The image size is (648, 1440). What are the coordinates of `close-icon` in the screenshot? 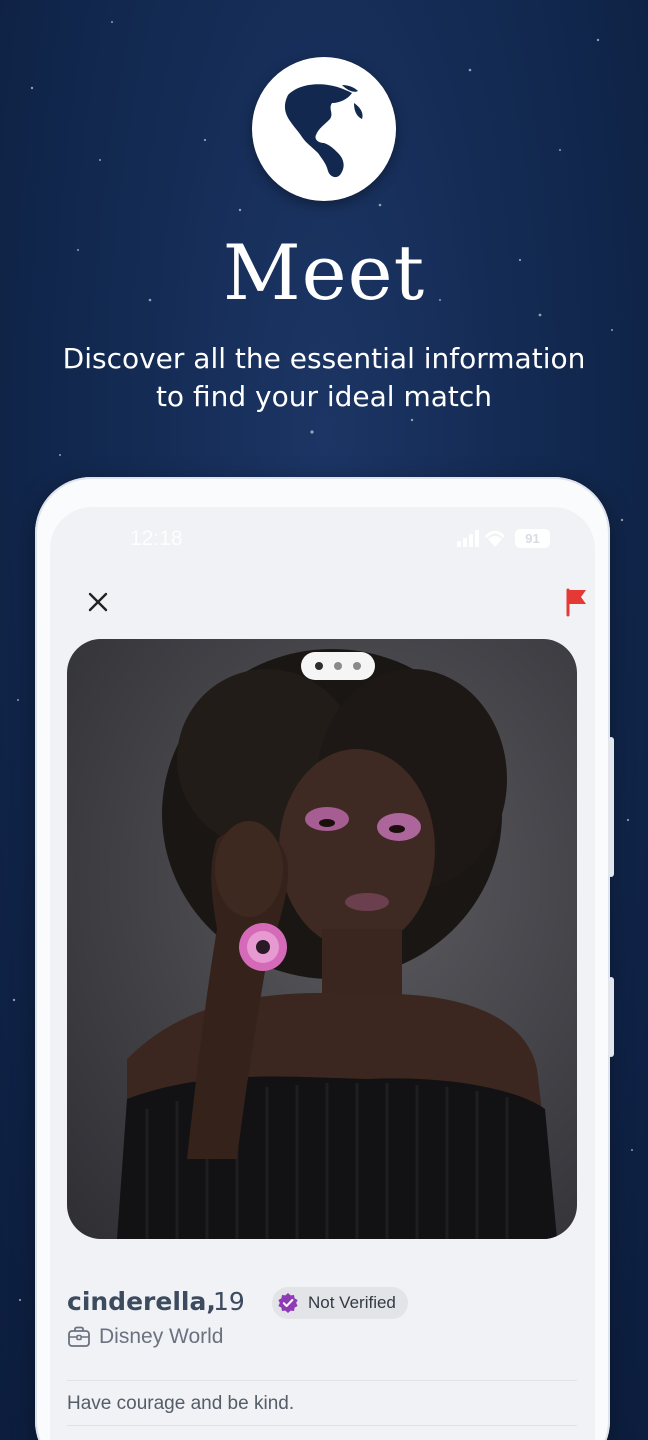 It's located at (98, 602).